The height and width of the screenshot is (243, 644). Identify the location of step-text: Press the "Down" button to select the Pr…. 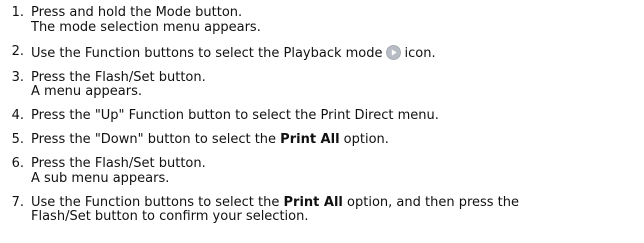
(337, 140).